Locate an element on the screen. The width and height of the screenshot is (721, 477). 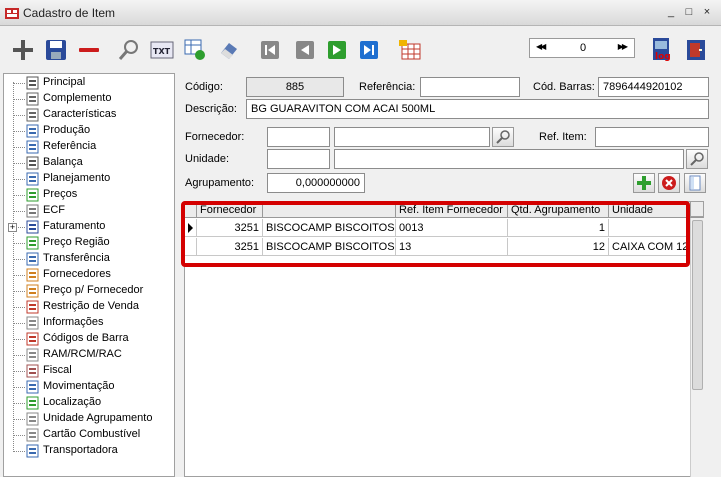
grid-vertical-scrollbar is located at coordinates (697, 347).